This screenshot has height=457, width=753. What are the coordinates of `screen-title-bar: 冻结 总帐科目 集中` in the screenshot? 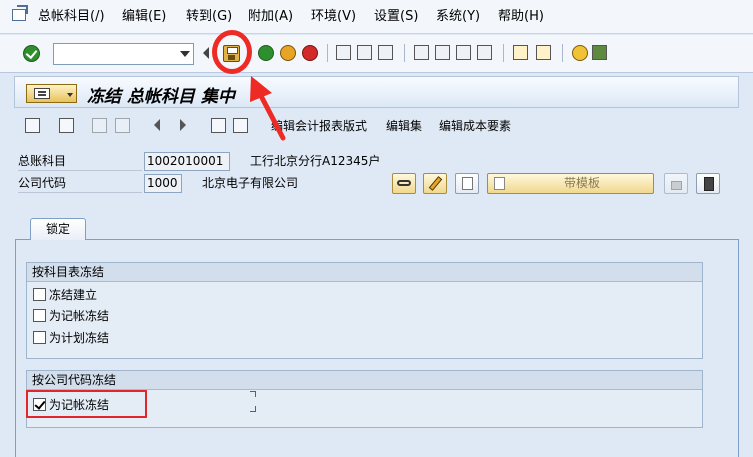 It's located at (376, 92).